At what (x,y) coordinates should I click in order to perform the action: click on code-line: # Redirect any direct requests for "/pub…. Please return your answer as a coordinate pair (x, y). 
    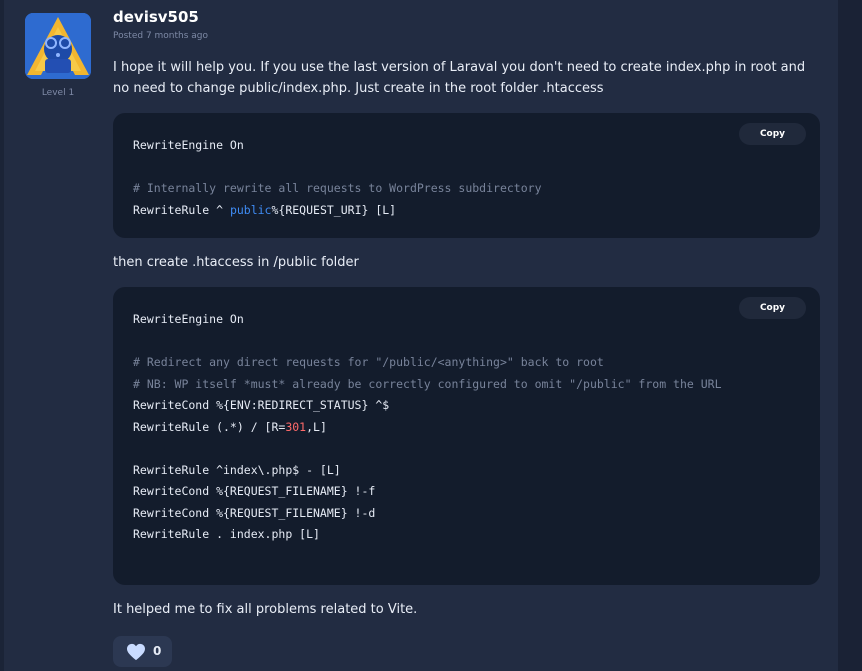
    Looking at the image, I should click on (368, 362).